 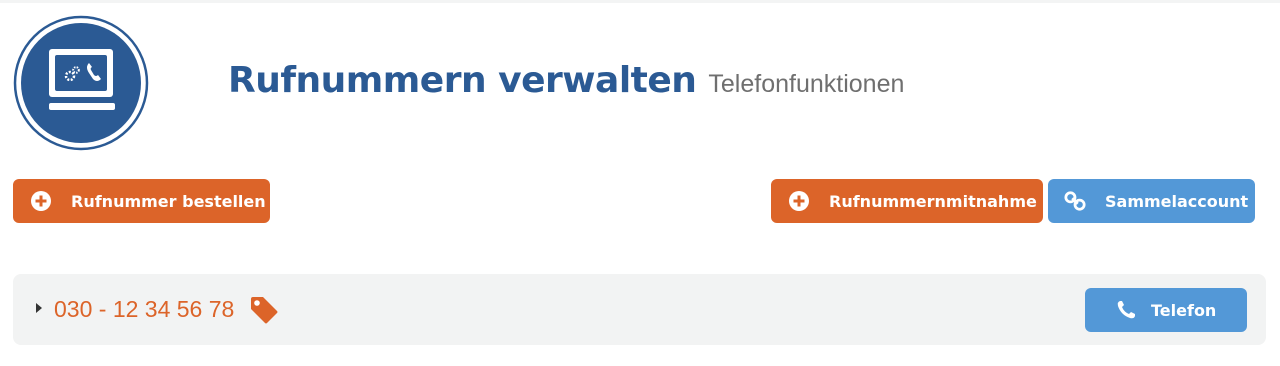 I want to click on number-porting-label: Rufnummernmitnahme, so click(x=933, y=201).